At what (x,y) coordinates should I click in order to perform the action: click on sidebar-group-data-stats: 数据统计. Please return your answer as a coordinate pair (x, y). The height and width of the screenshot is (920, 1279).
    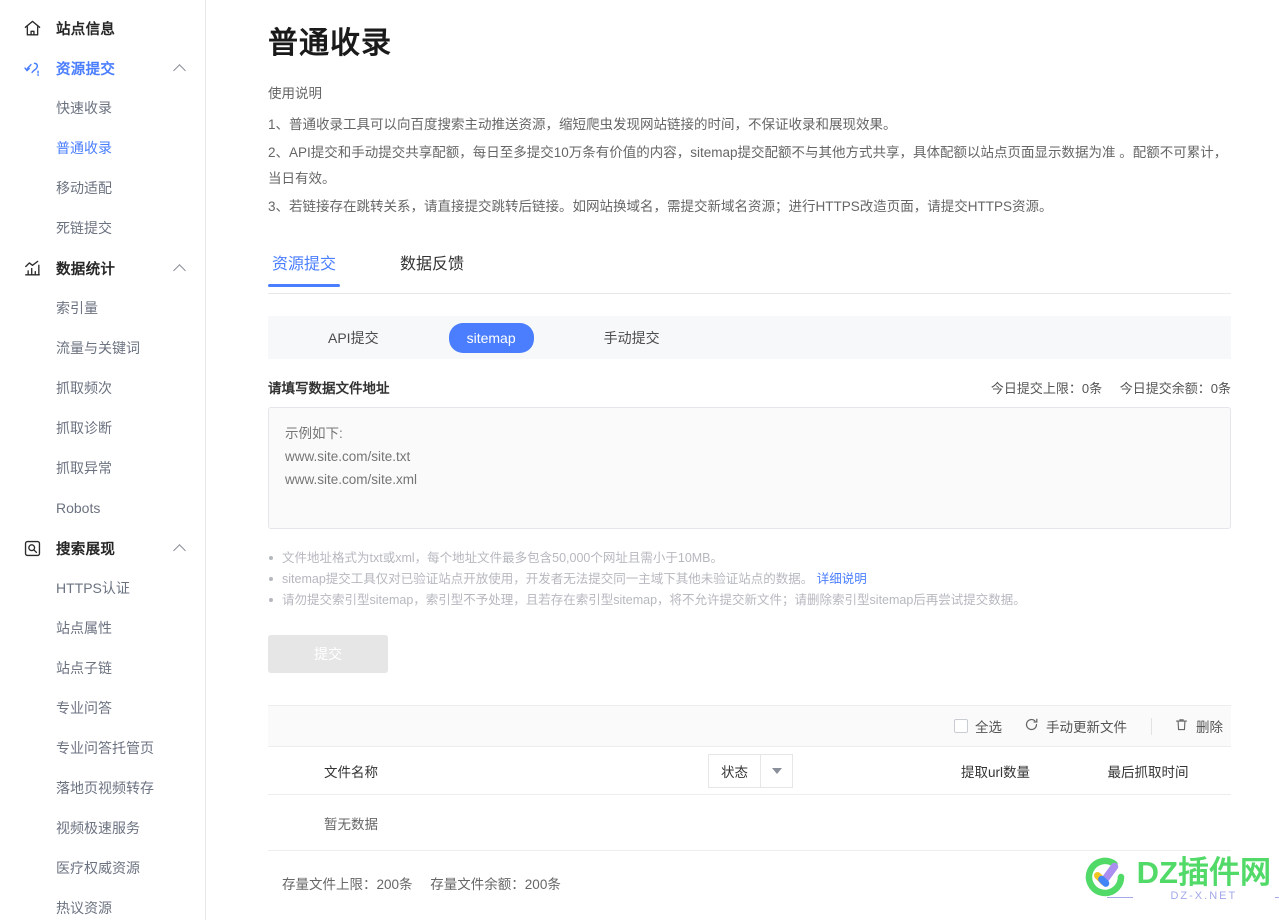
    Looking at the image, I should click on (102, 268).